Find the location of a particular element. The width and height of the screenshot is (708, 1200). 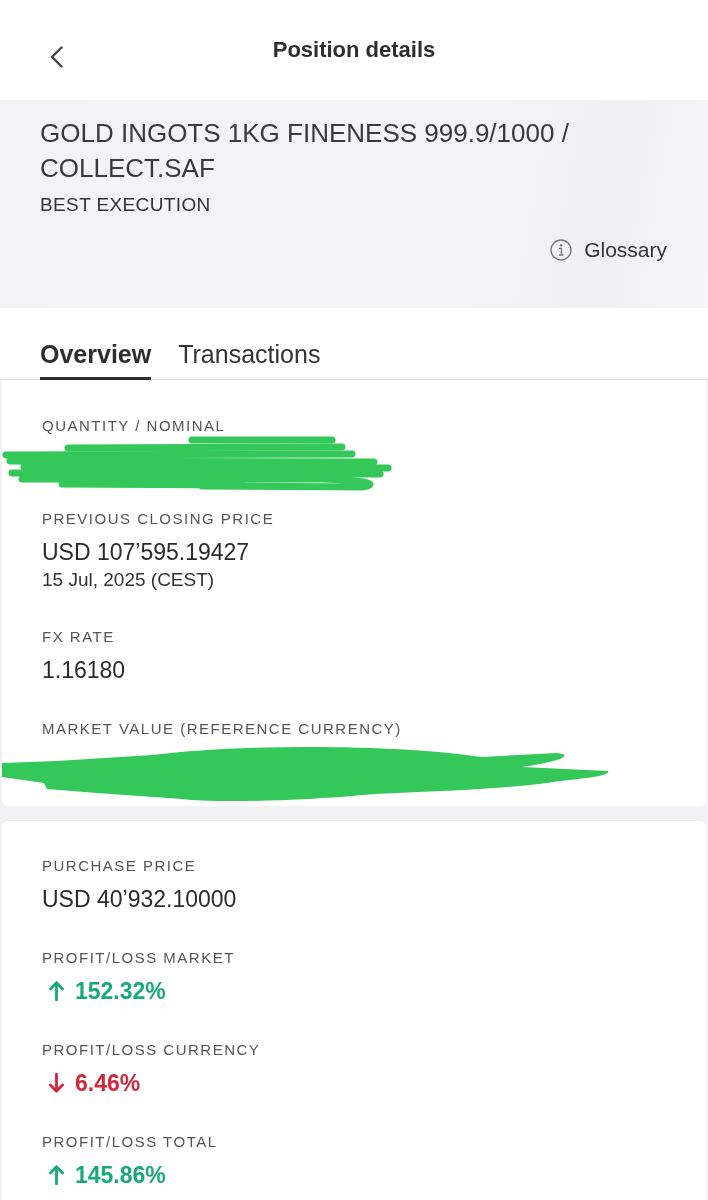

tab: Transactions is located at coordinates (249, 359).